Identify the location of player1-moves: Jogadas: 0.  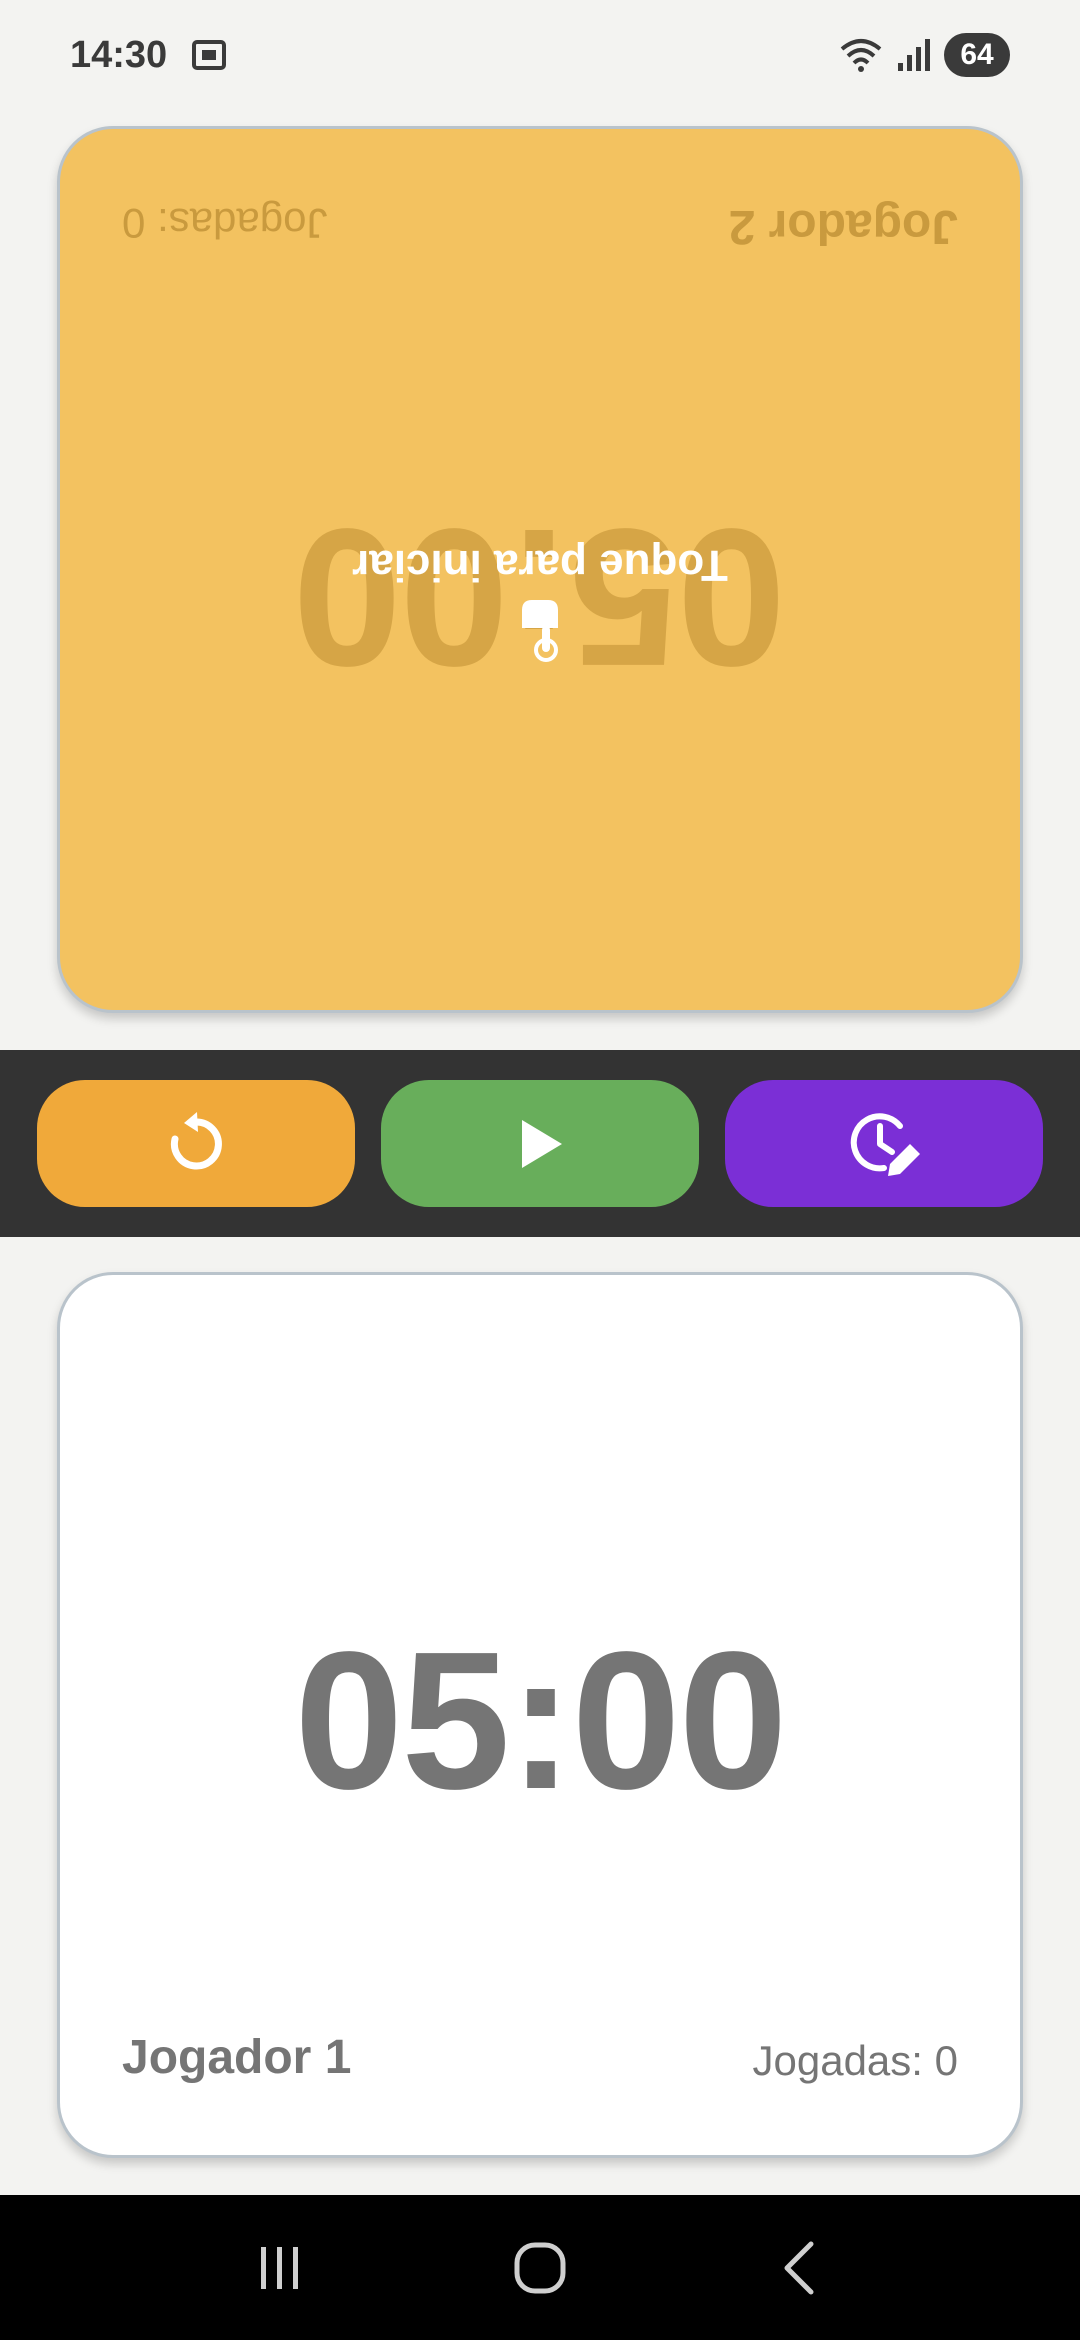
(855, 2060).